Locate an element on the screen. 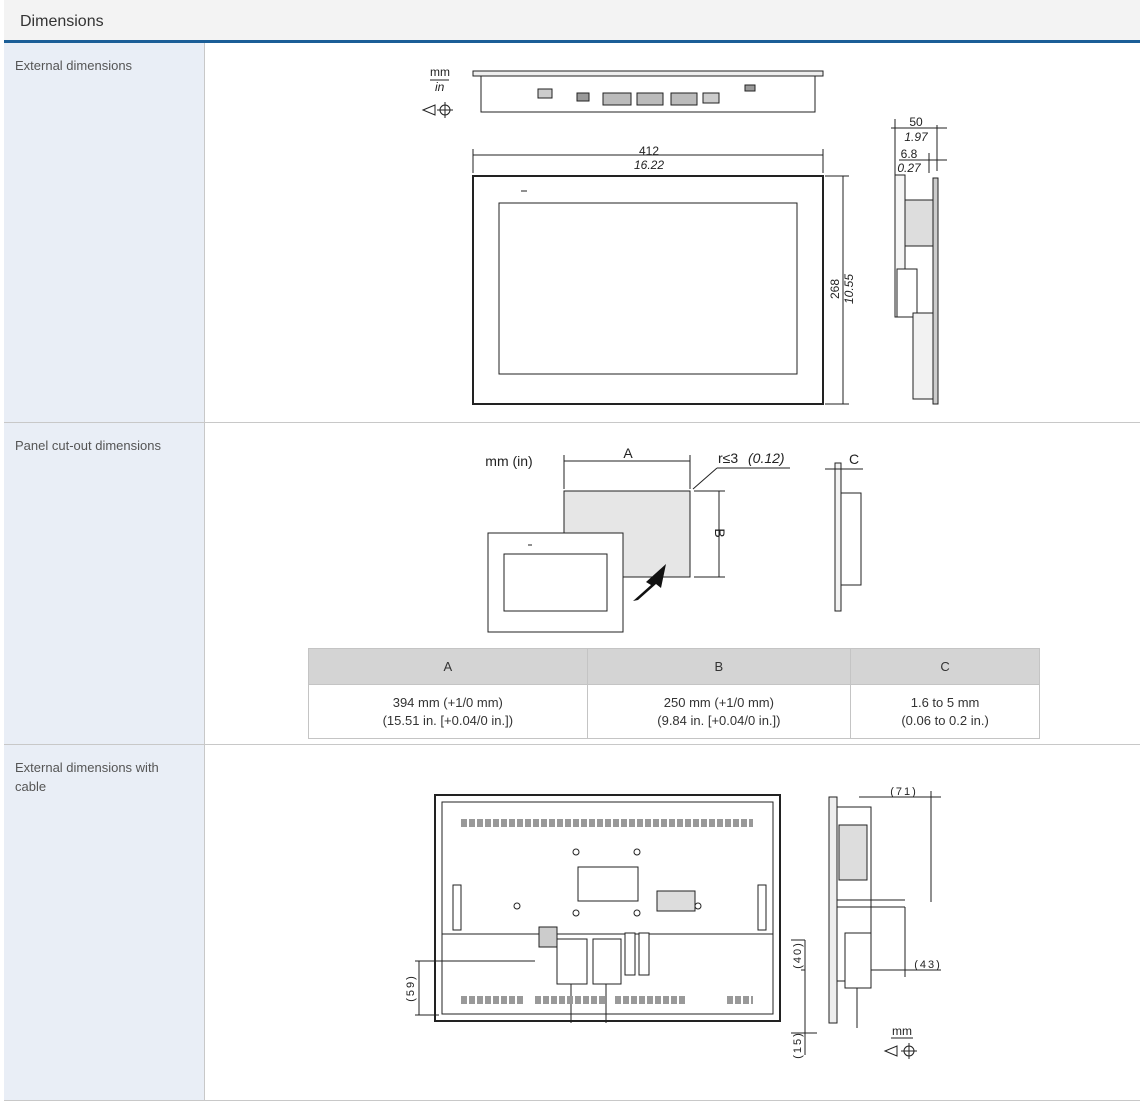  section-header: Dimensions is located at coordinates (572, 21).